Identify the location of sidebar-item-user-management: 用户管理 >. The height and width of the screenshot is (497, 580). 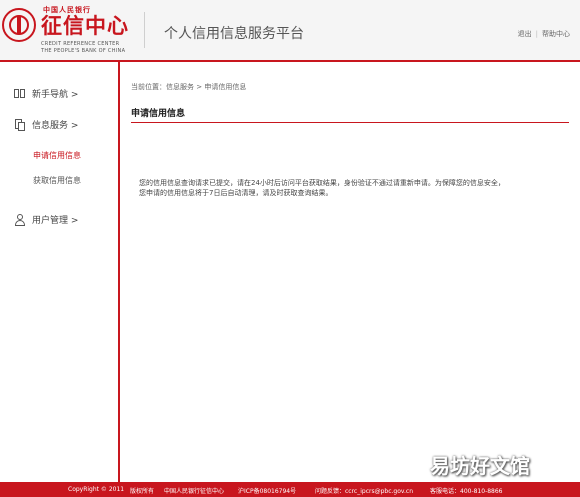
(46, 219).